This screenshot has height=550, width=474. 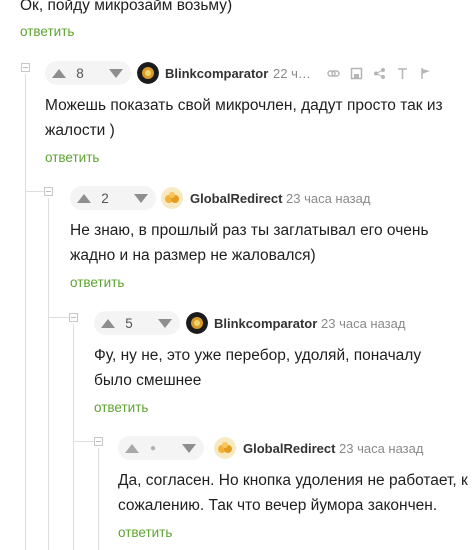 I want to click on share-icon, so click(x=379, y=73).